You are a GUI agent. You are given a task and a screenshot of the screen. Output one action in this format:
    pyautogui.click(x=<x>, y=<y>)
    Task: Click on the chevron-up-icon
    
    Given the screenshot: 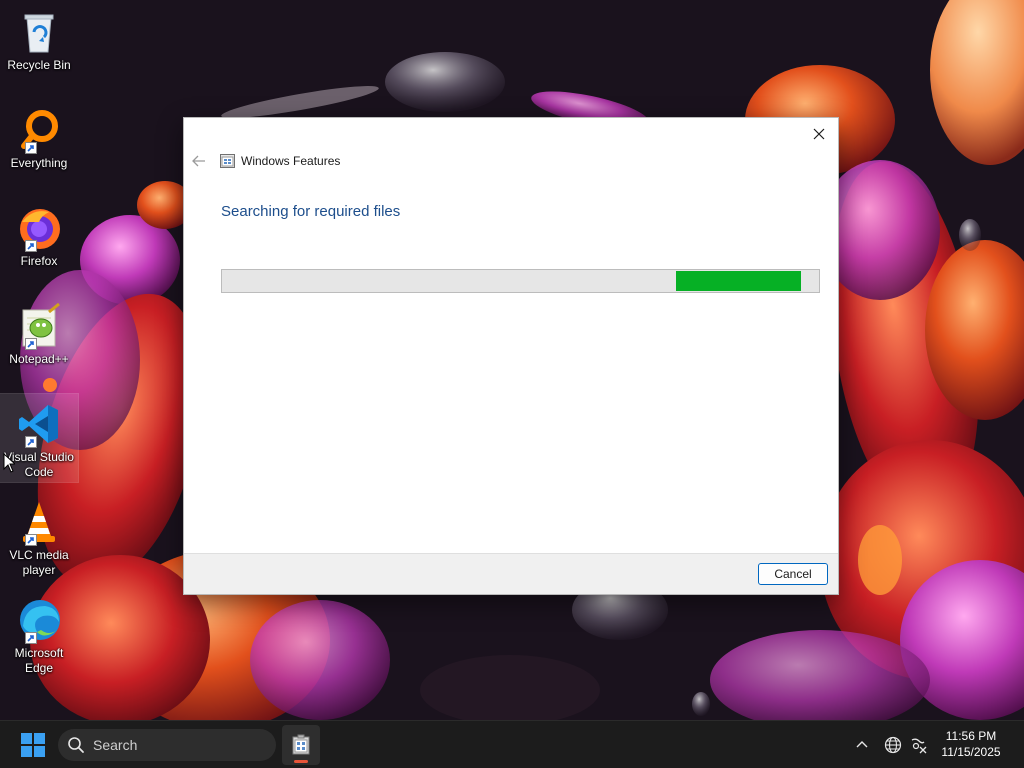 What is the action you would take?
    pyautogui.click(x=862, y=744)
    